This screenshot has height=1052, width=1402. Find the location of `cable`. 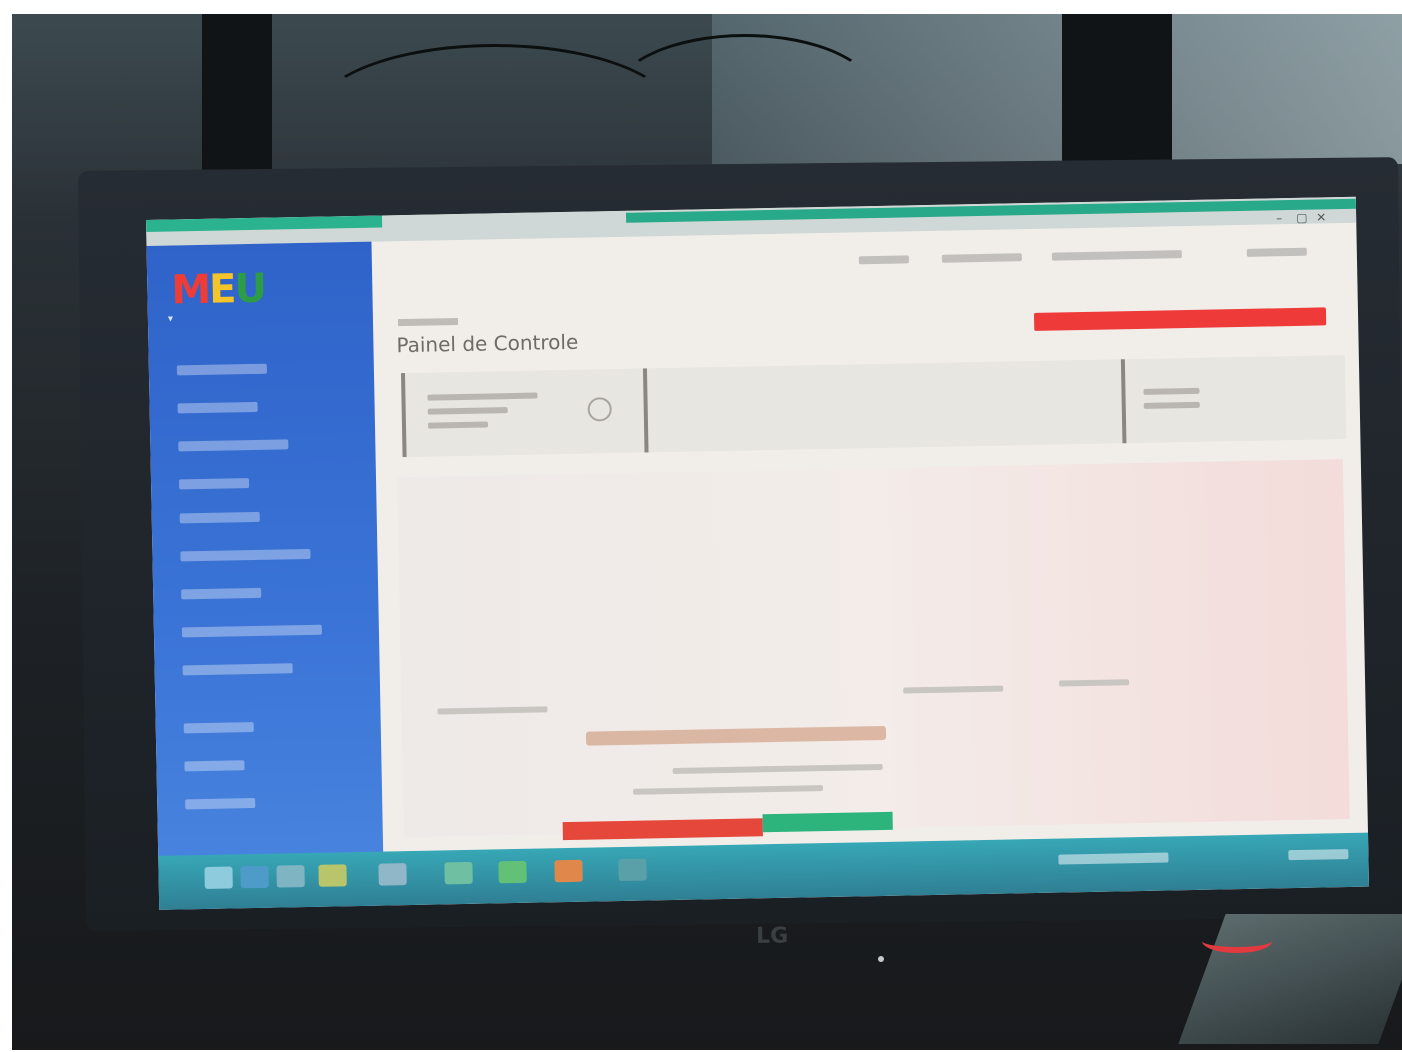

cable is located at coordinates (745, 97).